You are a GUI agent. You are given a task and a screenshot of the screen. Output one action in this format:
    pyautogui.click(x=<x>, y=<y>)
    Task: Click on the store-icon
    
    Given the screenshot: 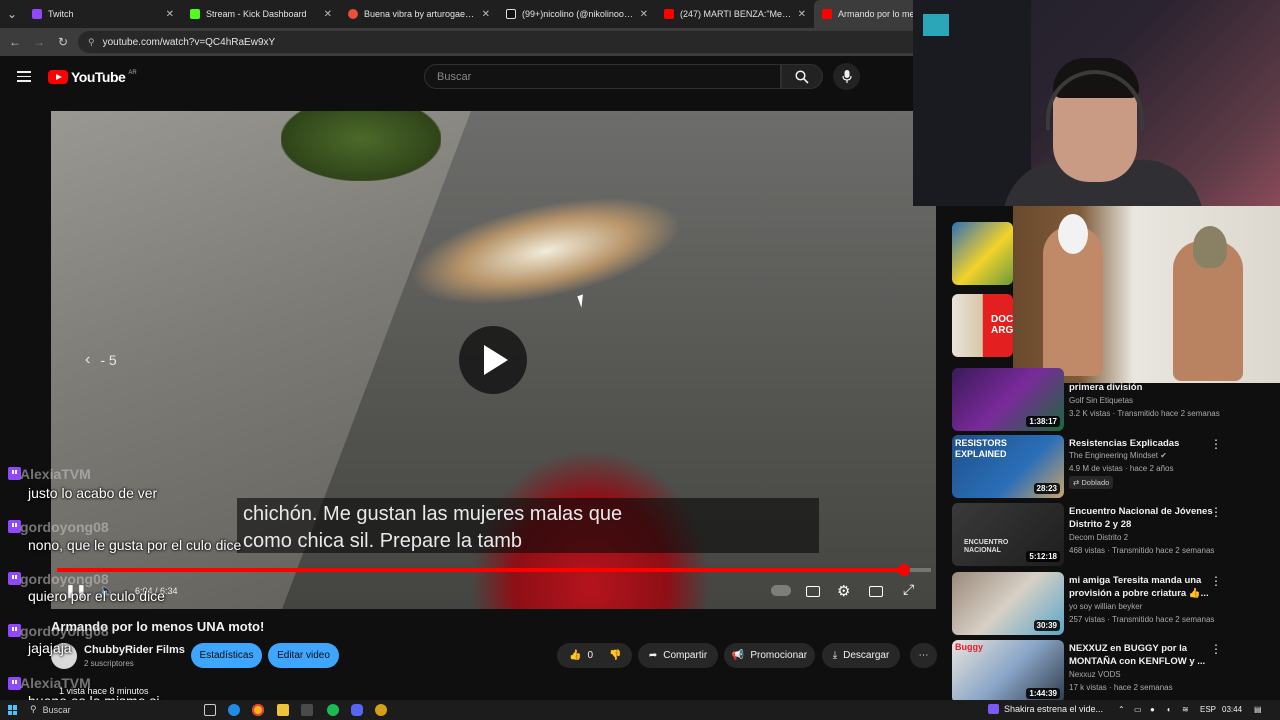 What is the action you would take?
    pyautogui.click(x=307, y=710)
    